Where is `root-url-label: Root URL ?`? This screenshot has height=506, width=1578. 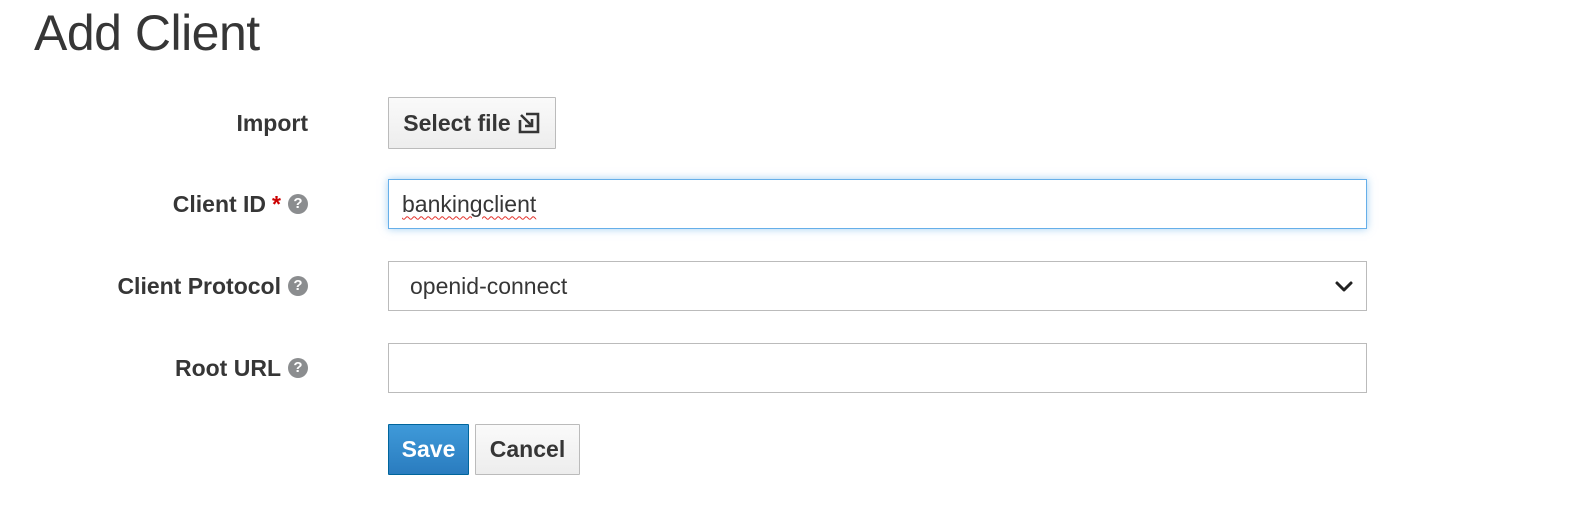 root-url-label: Root URL ? is located at coordinates (241, 368).